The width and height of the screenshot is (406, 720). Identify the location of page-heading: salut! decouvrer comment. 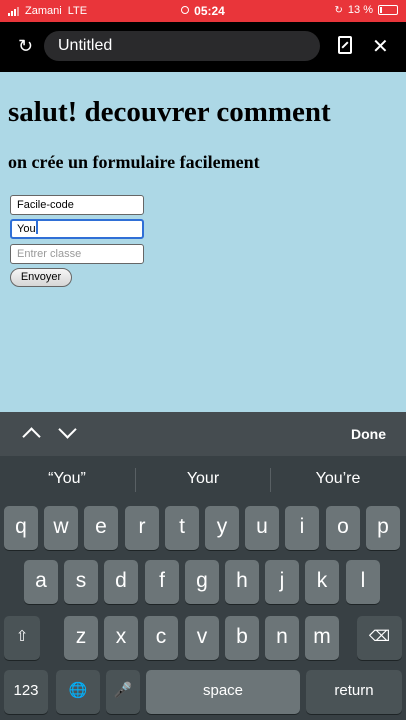
(169, 112).